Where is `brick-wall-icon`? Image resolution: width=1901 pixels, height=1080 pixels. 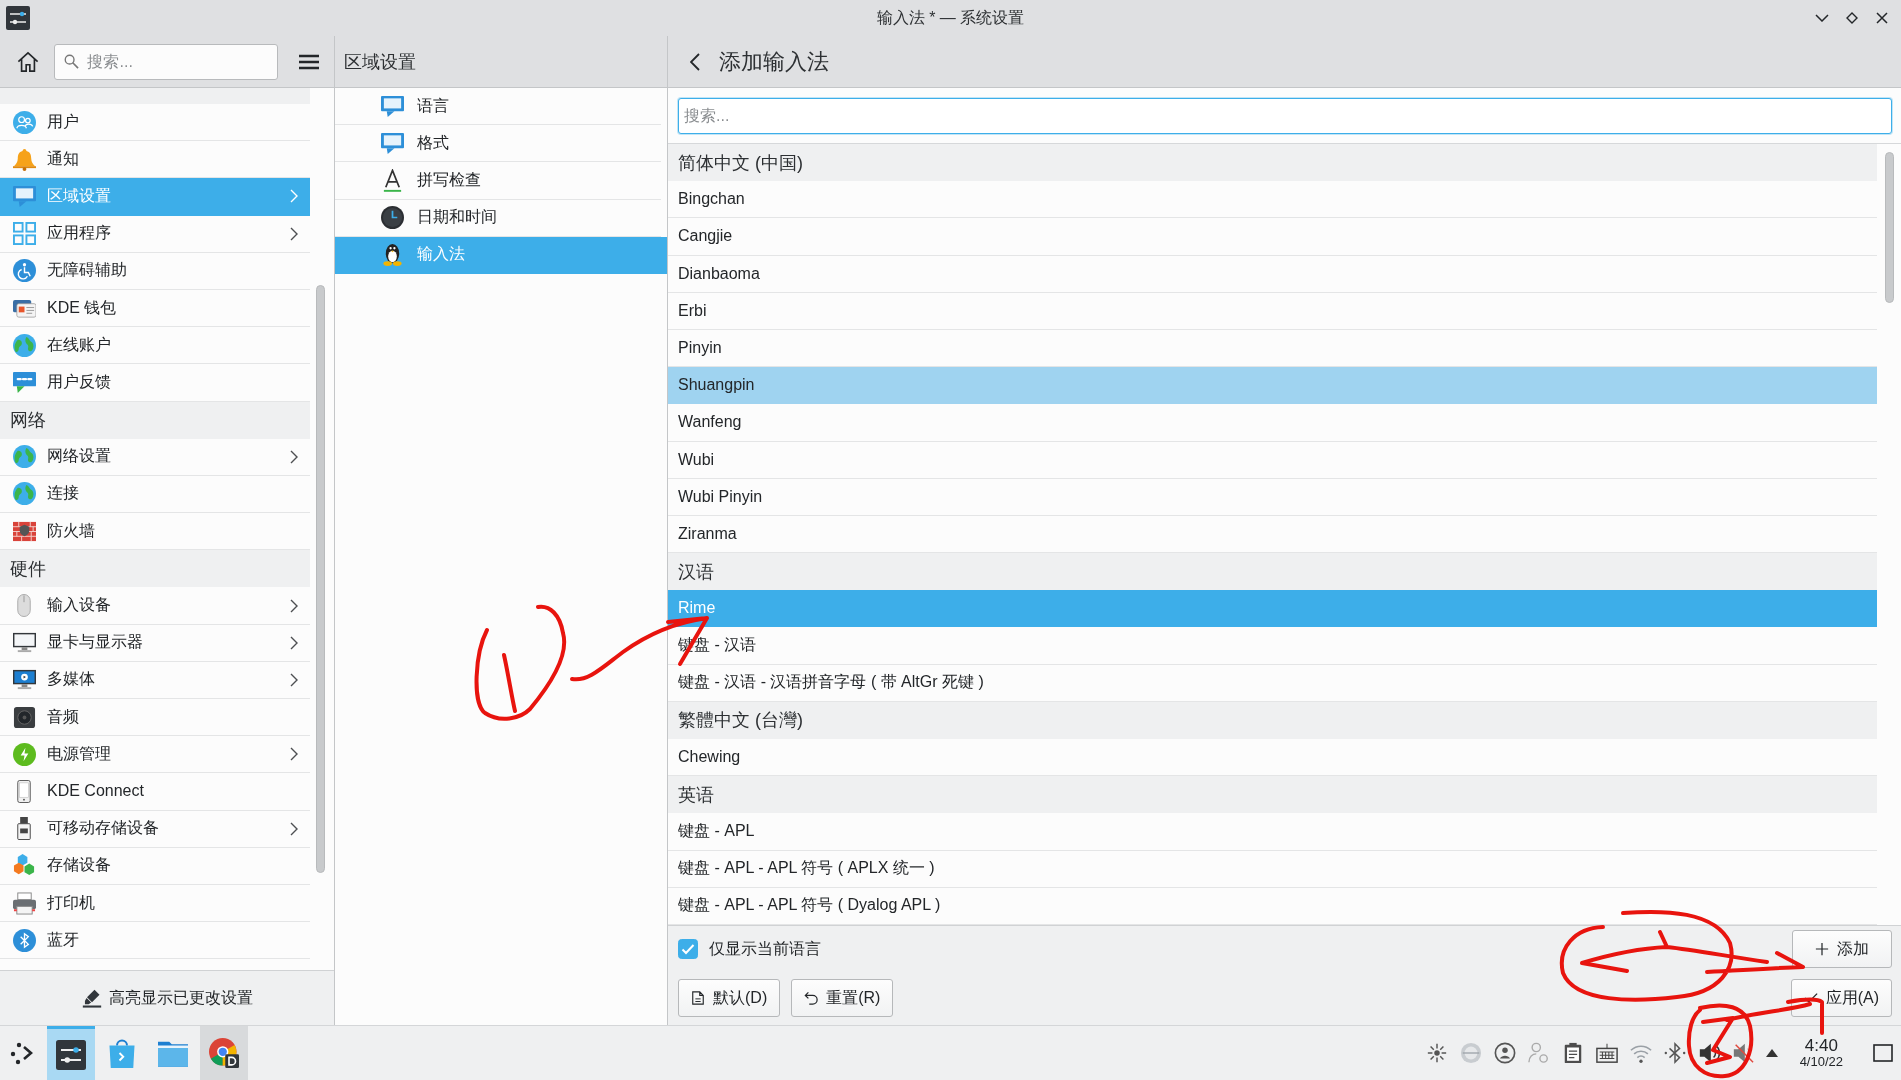 brick-wall-icon is located at coordinates (24, 531).